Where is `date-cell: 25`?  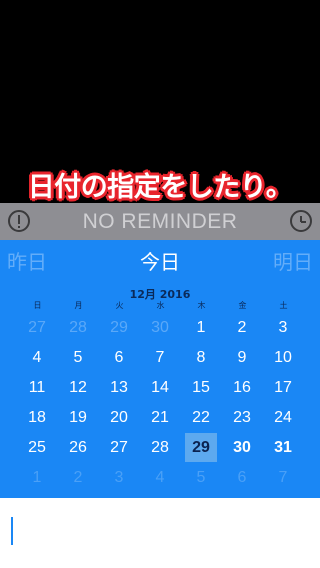 date-cell: 25 is located at coordinates (37, 447).